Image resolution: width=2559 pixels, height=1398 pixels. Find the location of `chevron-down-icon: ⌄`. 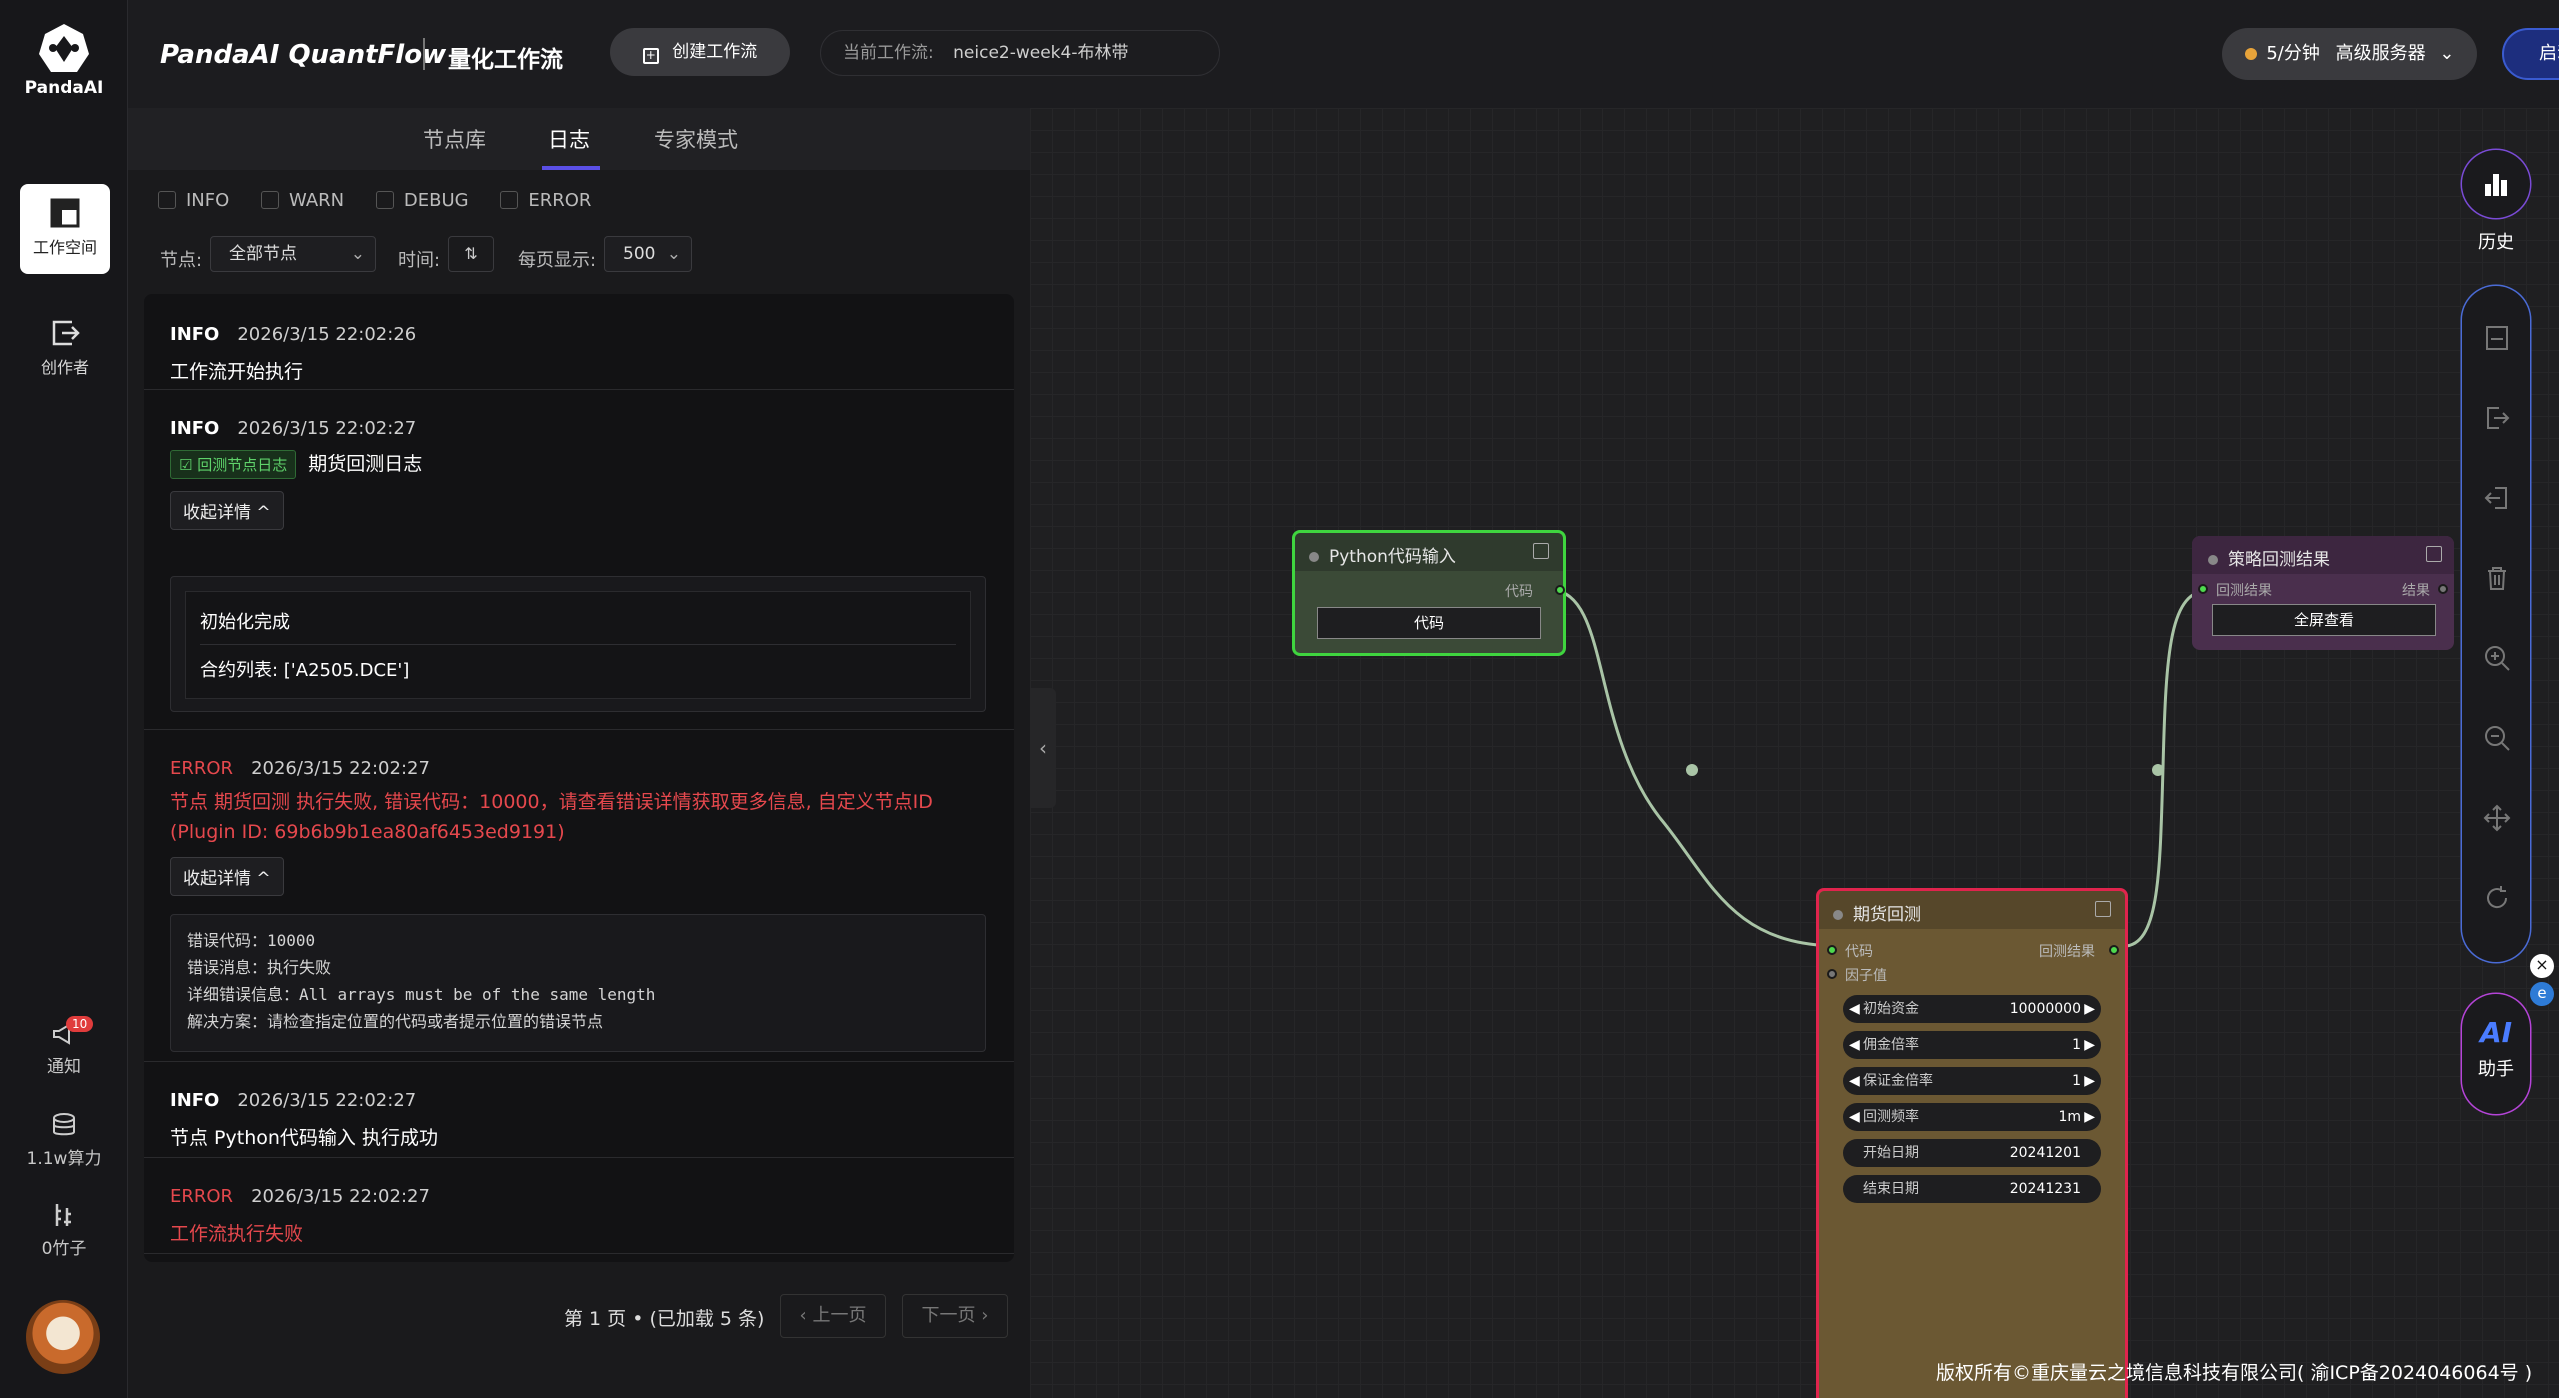

chevron-down-icon: ⌄ is located at coordinates (2447, 53).